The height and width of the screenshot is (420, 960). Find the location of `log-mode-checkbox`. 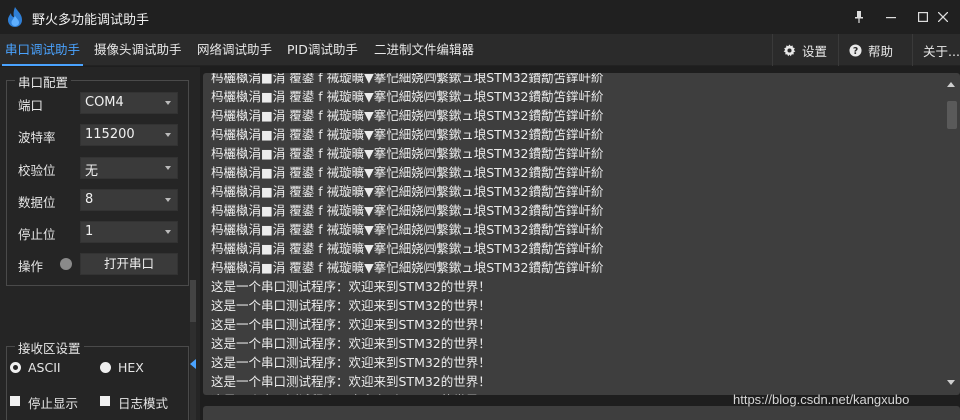

log-mode-checkbox is located at coordinates (105, 401).